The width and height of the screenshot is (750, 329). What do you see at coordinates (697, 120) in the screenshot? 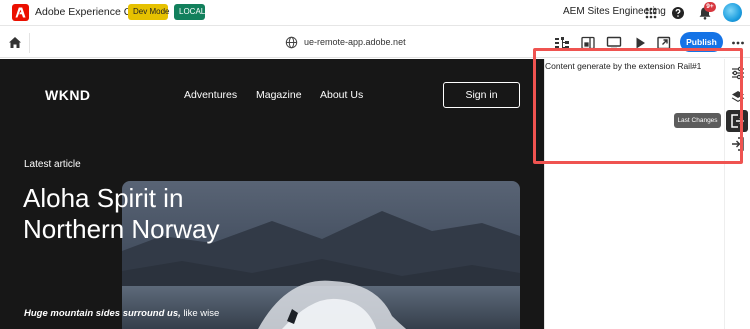
I see `last-changes-tooltip: Last Changes` at bounding box center [697, 120].